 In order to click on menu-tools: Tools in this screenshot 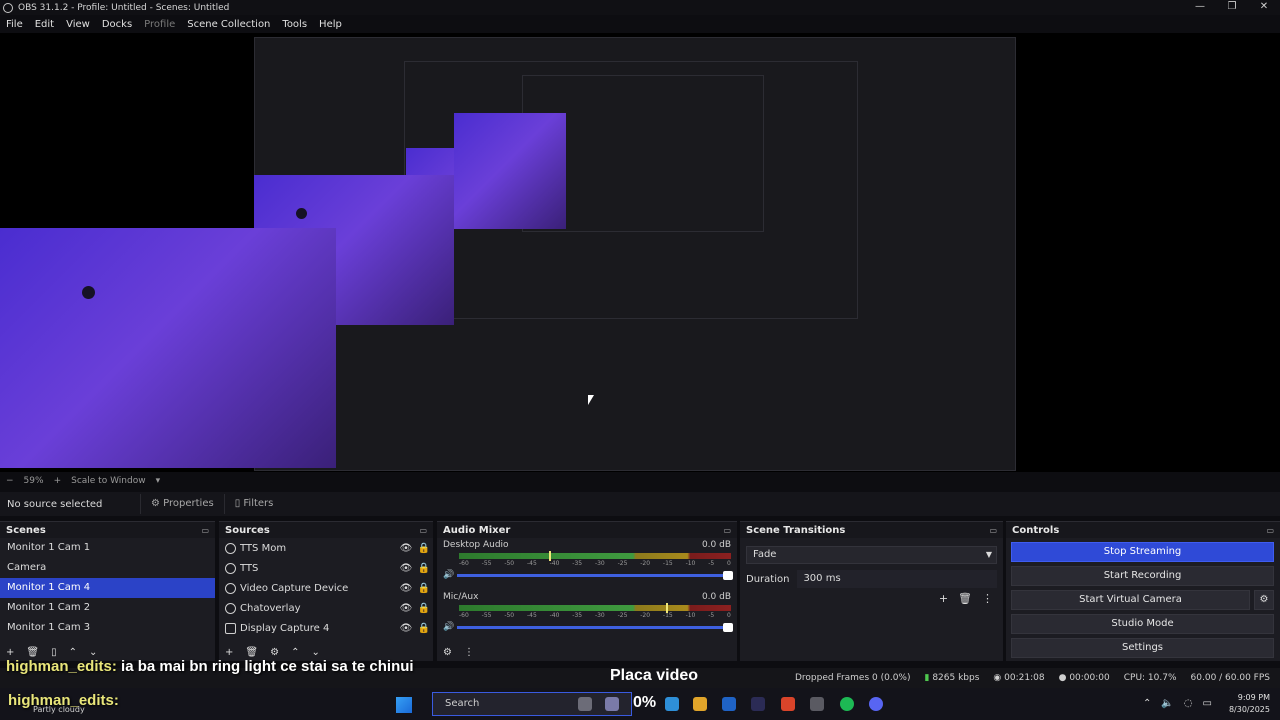, I will do `click(294, 24)`.